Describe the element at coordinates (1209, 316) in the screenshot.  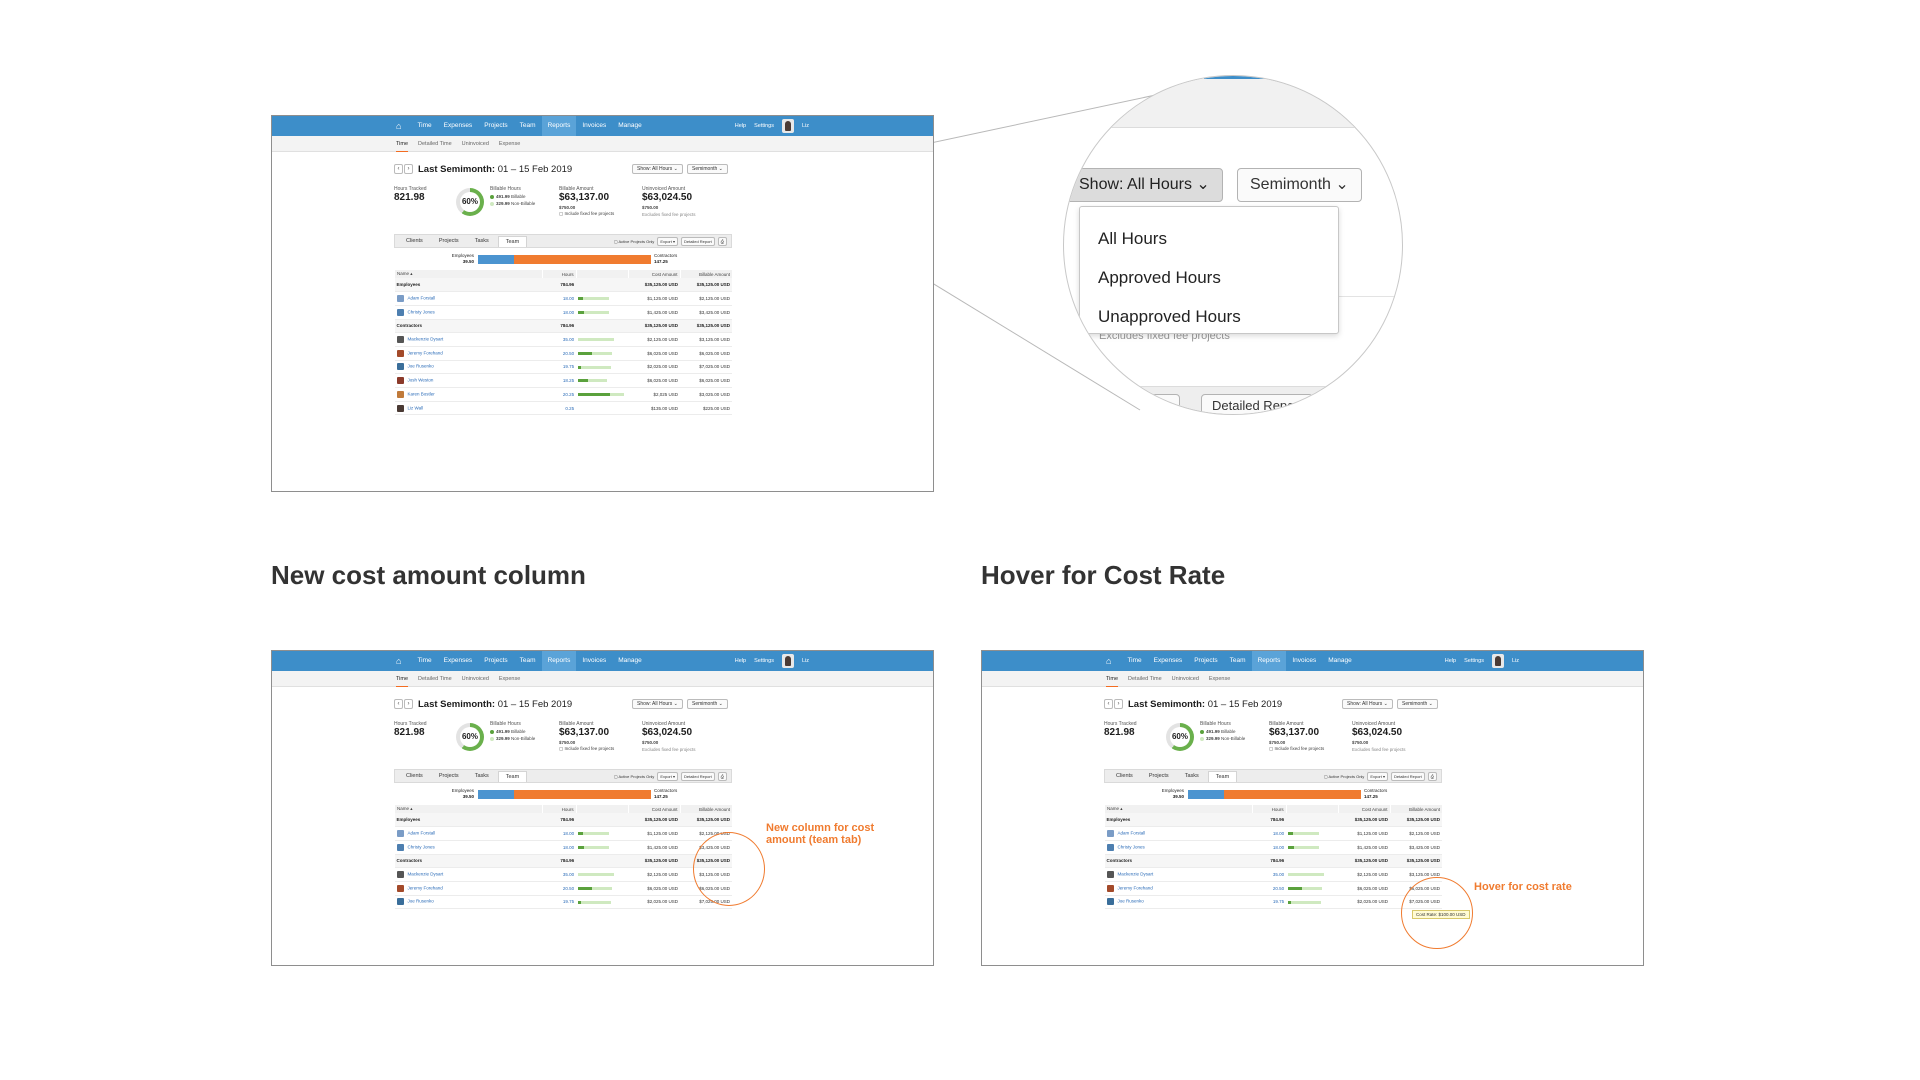
I see `menu-item-unapproved-hours: Unapproved Hours` at that location.